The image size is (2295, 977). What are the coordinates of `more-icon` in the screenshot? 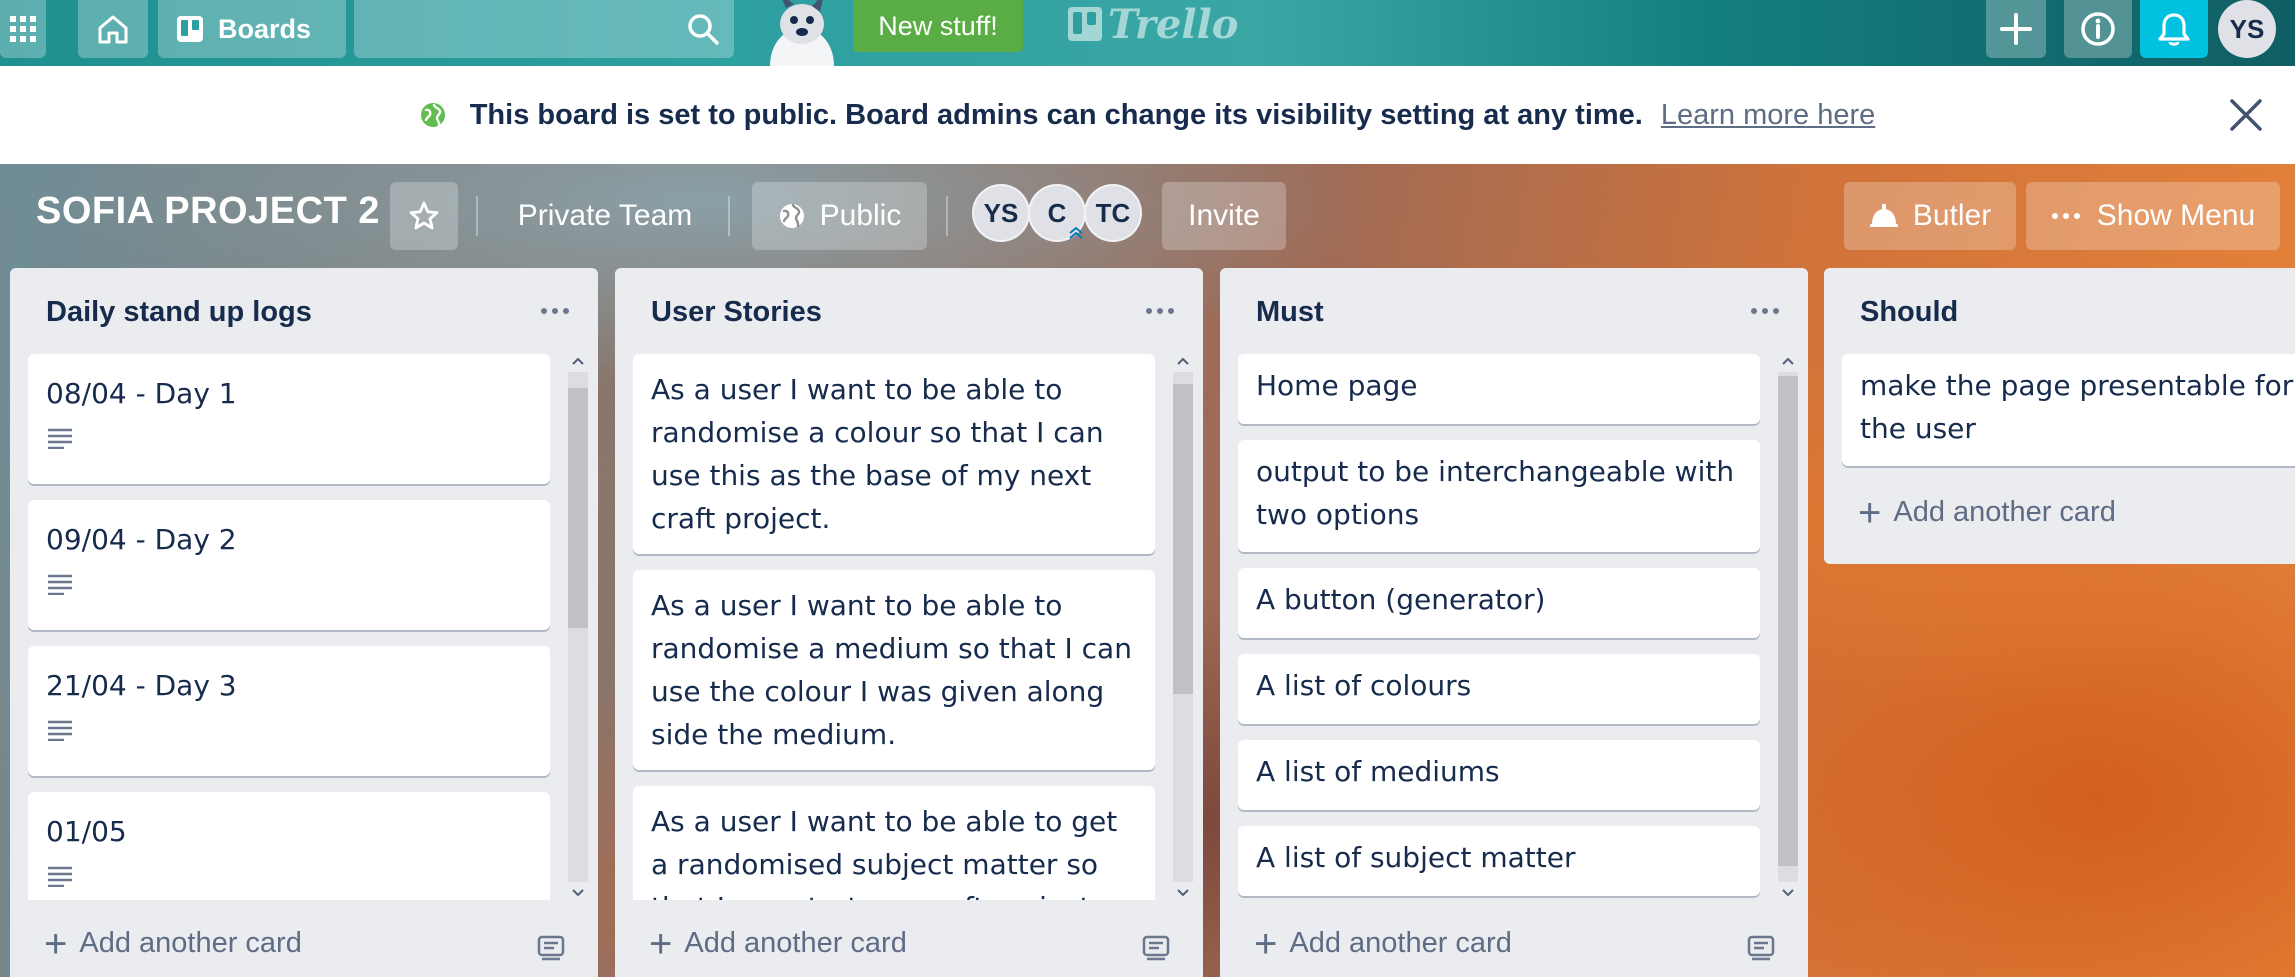 It's located at (2065, 216).